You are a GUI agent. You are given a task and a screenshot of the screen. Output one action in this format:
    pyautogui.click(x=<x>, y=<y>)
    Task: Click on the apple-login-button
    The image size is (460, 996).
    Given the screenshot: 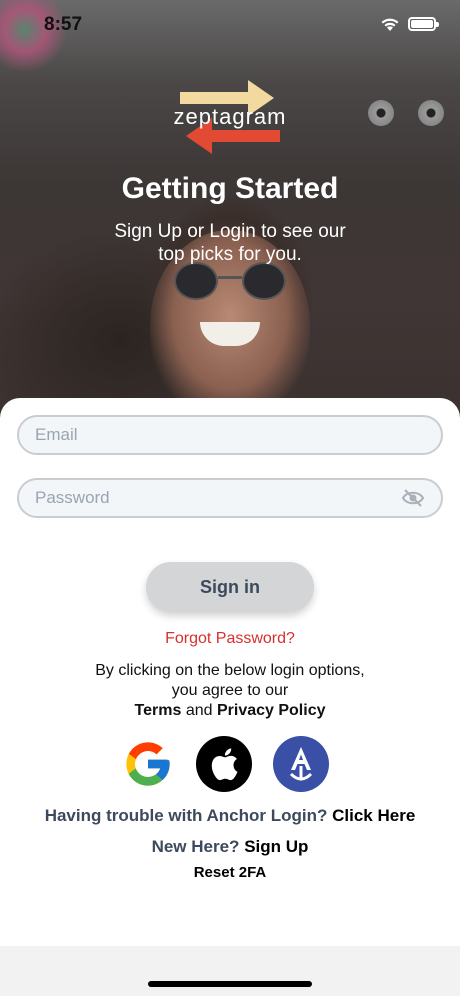 What is the action you would take?
    pyautogui.click(x=224, y=764)
    